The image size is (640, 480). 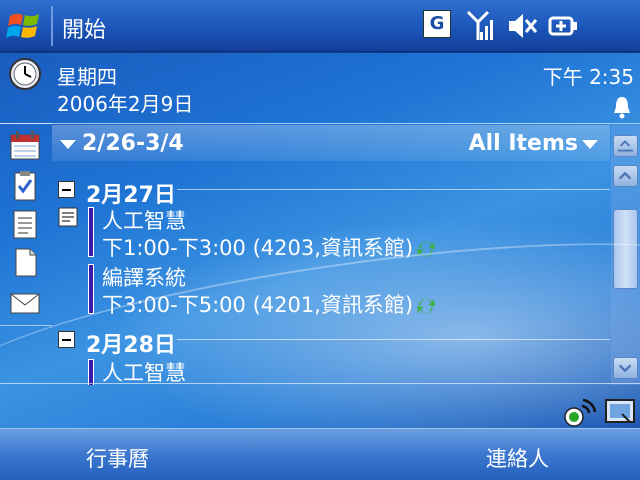 What do you see at coordinates (563, 26) in the screenshot?
I see `battery-icon` at bounding box center [563, 26].